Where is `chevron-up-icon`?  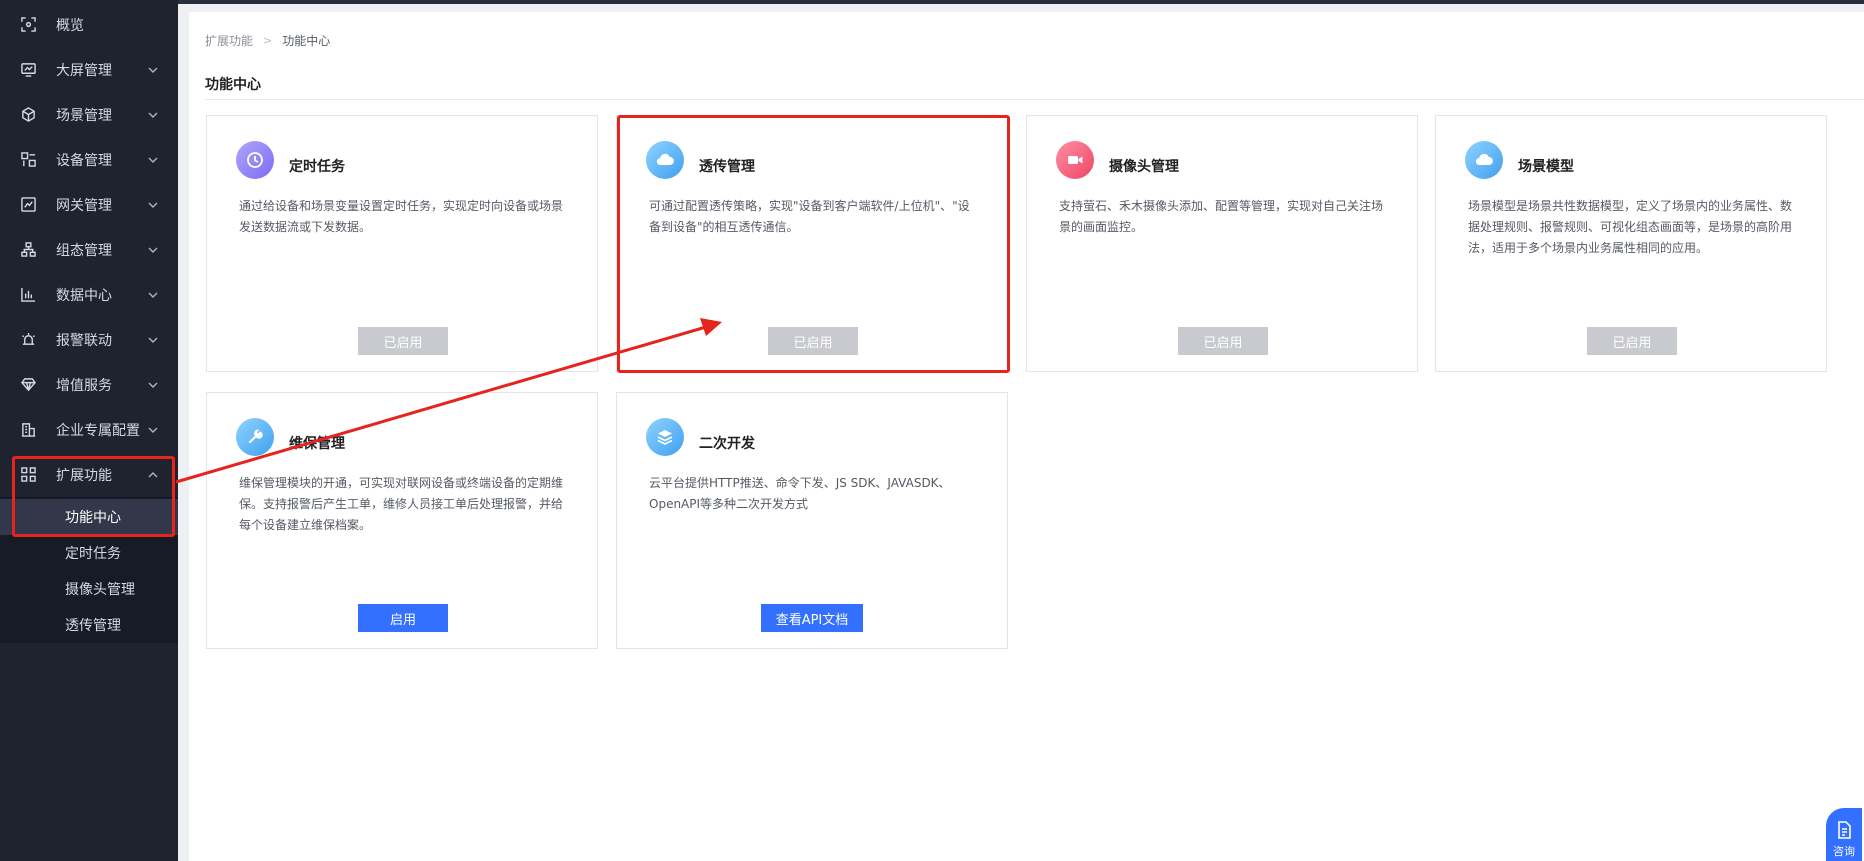 chevron-up-icon is located at coordinates (154, 475).